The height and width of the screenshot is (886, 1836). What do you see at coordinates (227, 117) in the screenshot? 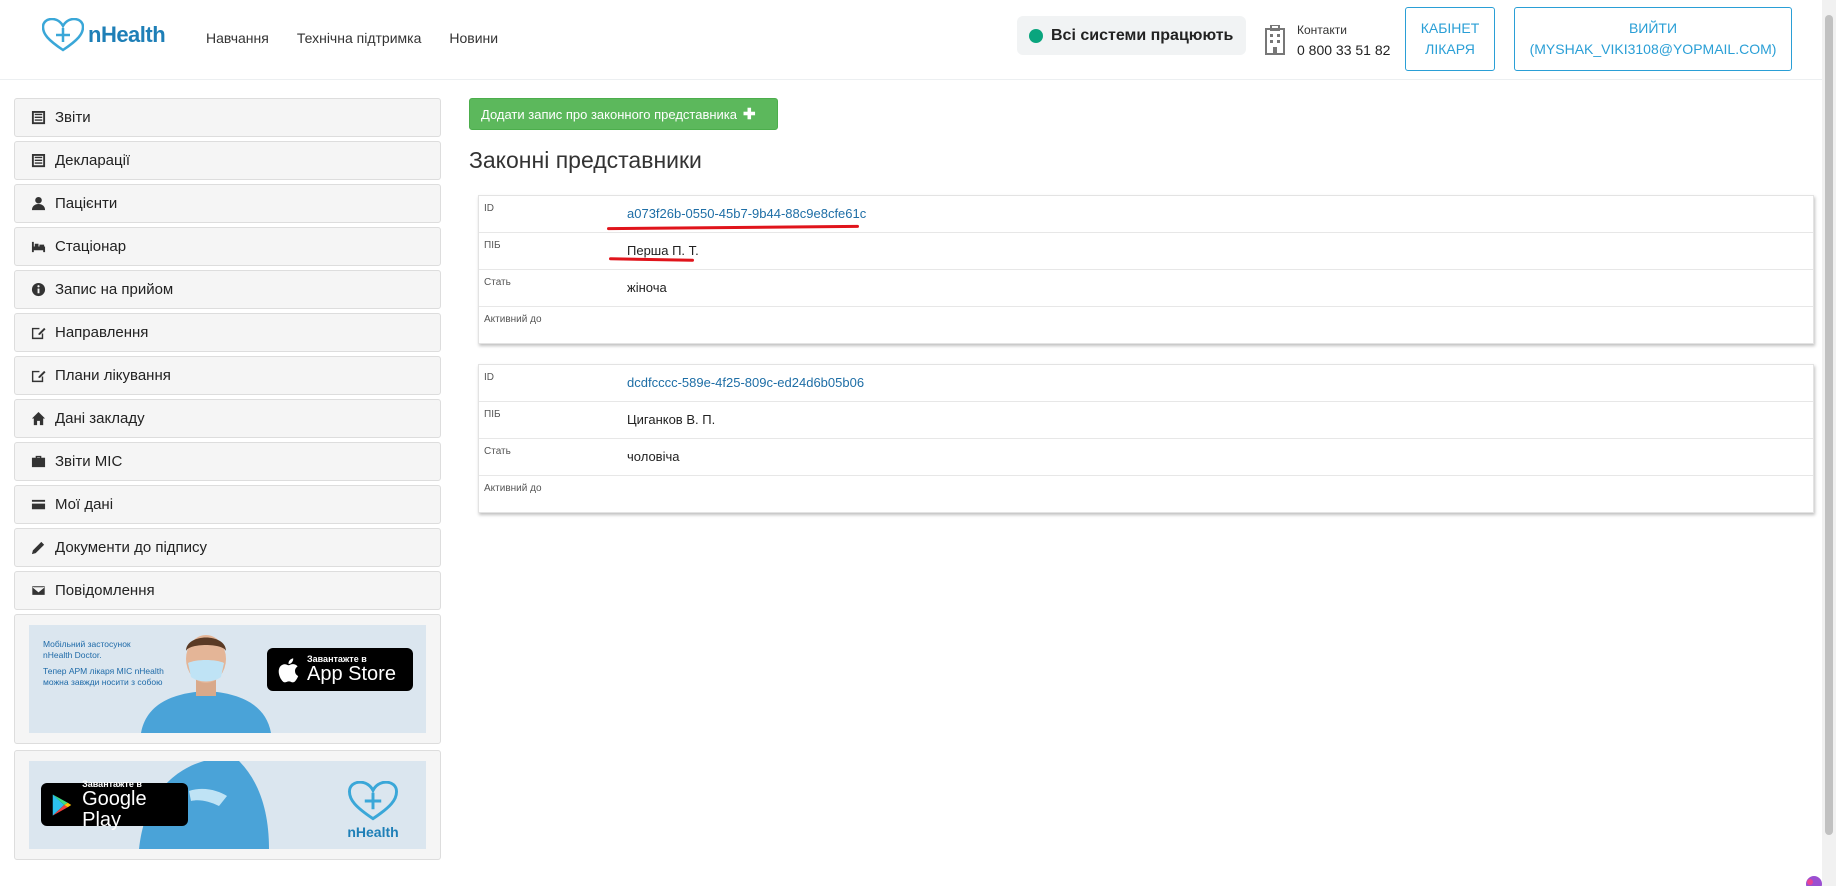
I see `sidebar-item-reports: Звіти` at bounding box center [227, 117].